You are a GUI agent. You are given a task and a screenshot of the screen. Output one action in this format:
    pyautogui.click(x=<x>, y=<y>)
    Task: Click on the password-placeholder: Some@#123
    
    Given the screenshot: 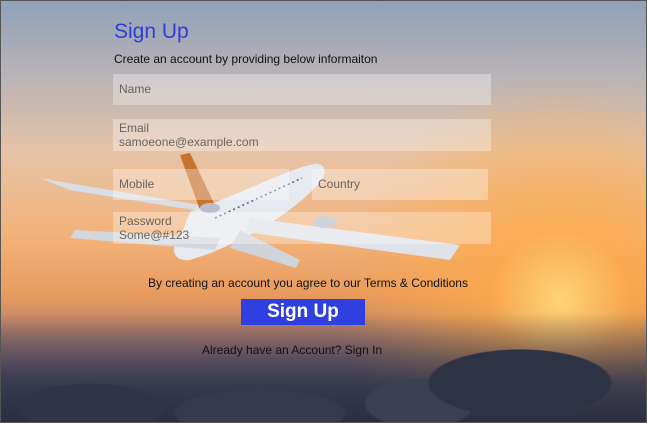 What is the action you would take?
    pyautogui.click(x=154, y=235)
    